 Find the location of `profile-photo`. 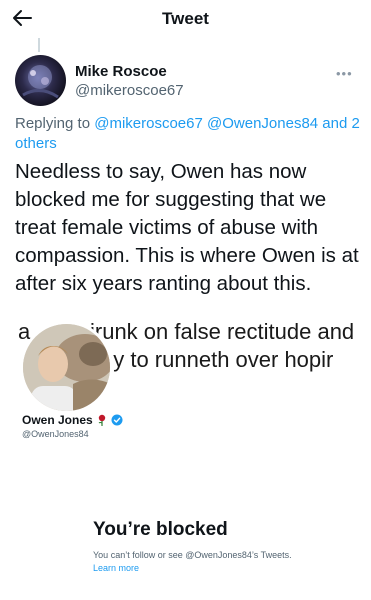

profile-photo is located at coordinates (66, 367).